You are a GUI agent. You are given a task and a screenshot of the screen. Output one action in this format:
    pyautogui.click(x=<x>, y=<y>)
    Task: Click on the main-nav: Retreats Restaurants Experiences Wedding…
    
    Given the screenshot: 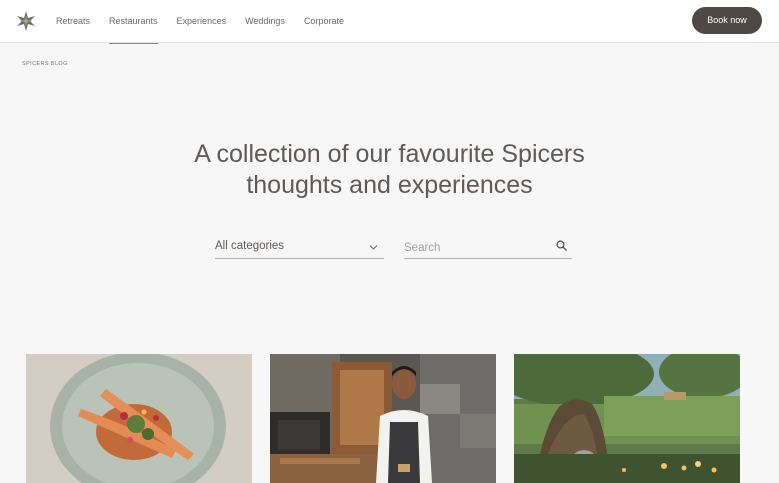 What is the action you would take?
    pyautogui.click(x=209, y=22)
    